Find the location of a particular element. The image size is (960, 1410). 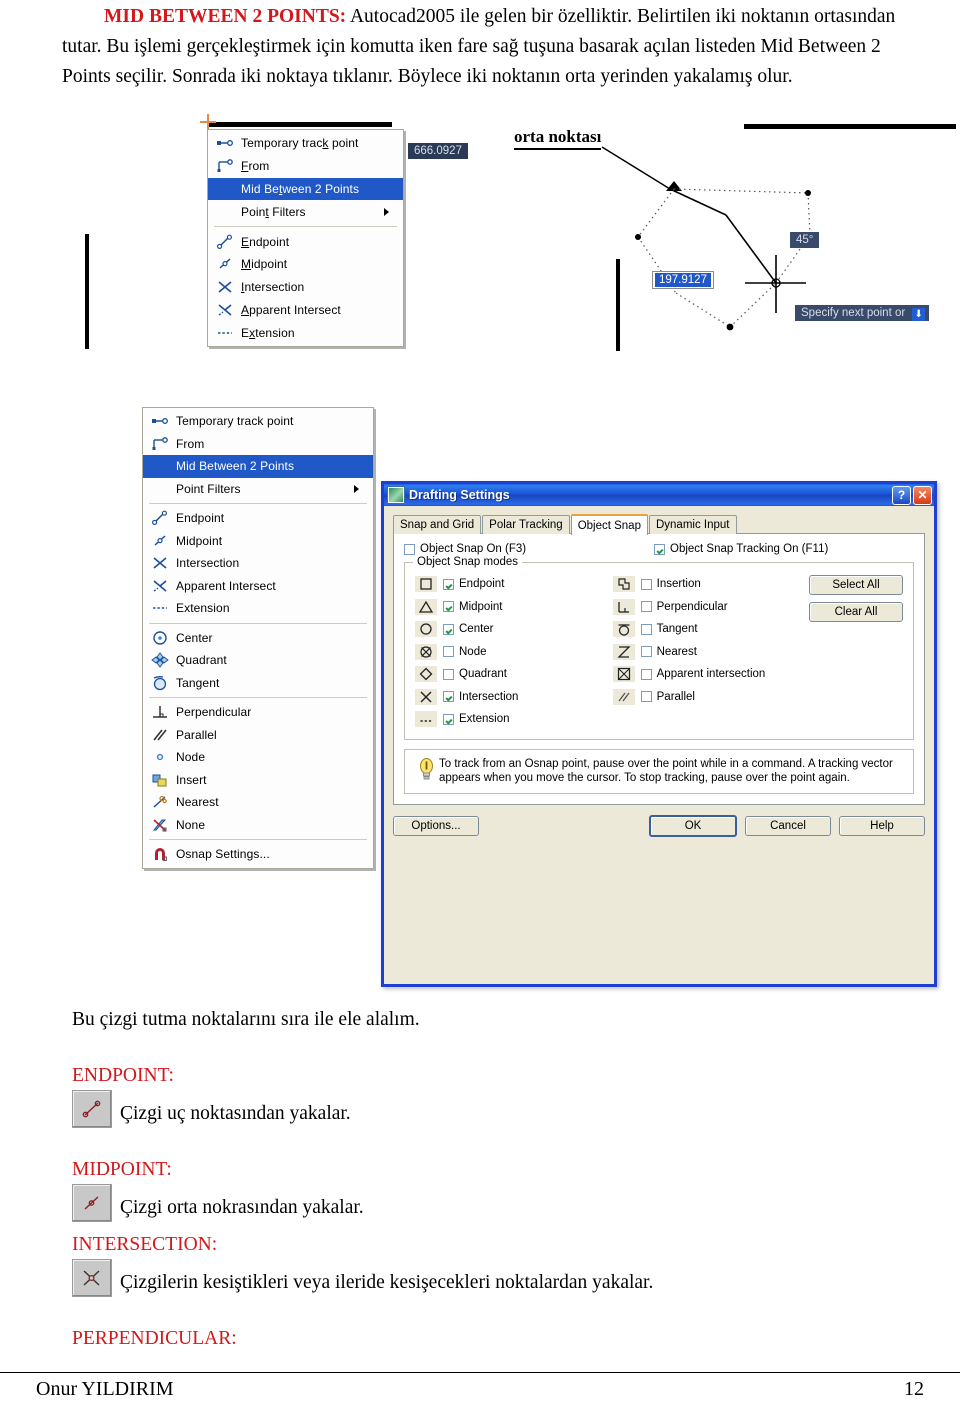

menu-item-none: None is located at coordinates (258, 825).